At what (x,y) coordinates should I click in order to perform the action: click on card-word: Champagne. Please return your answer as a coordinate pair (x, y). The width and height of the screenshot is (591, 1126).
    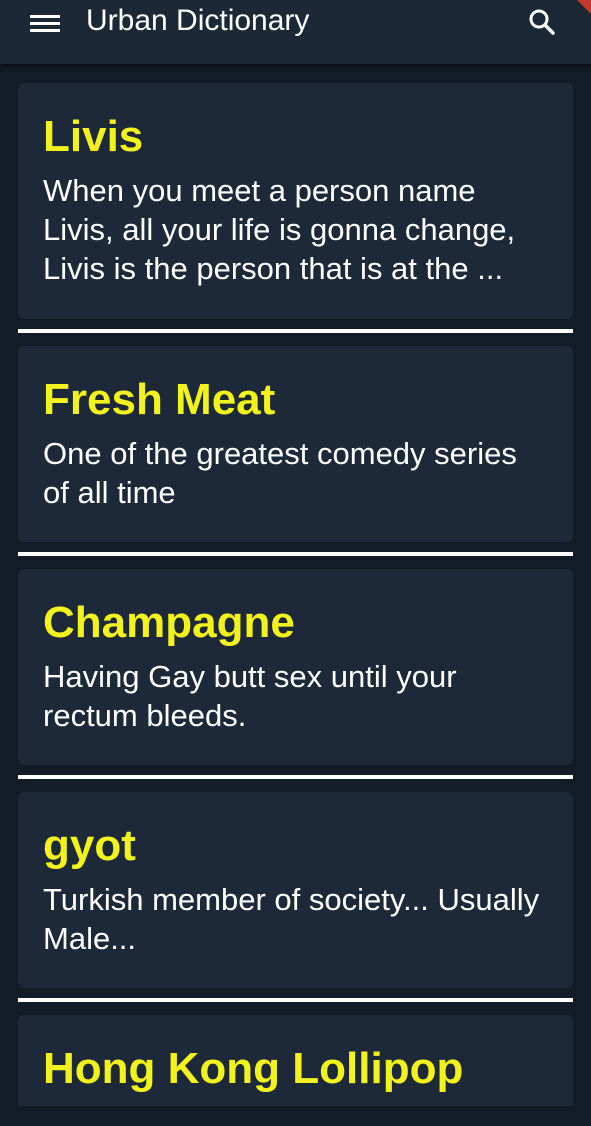
    Looking at the image, I should click on (169, 622).